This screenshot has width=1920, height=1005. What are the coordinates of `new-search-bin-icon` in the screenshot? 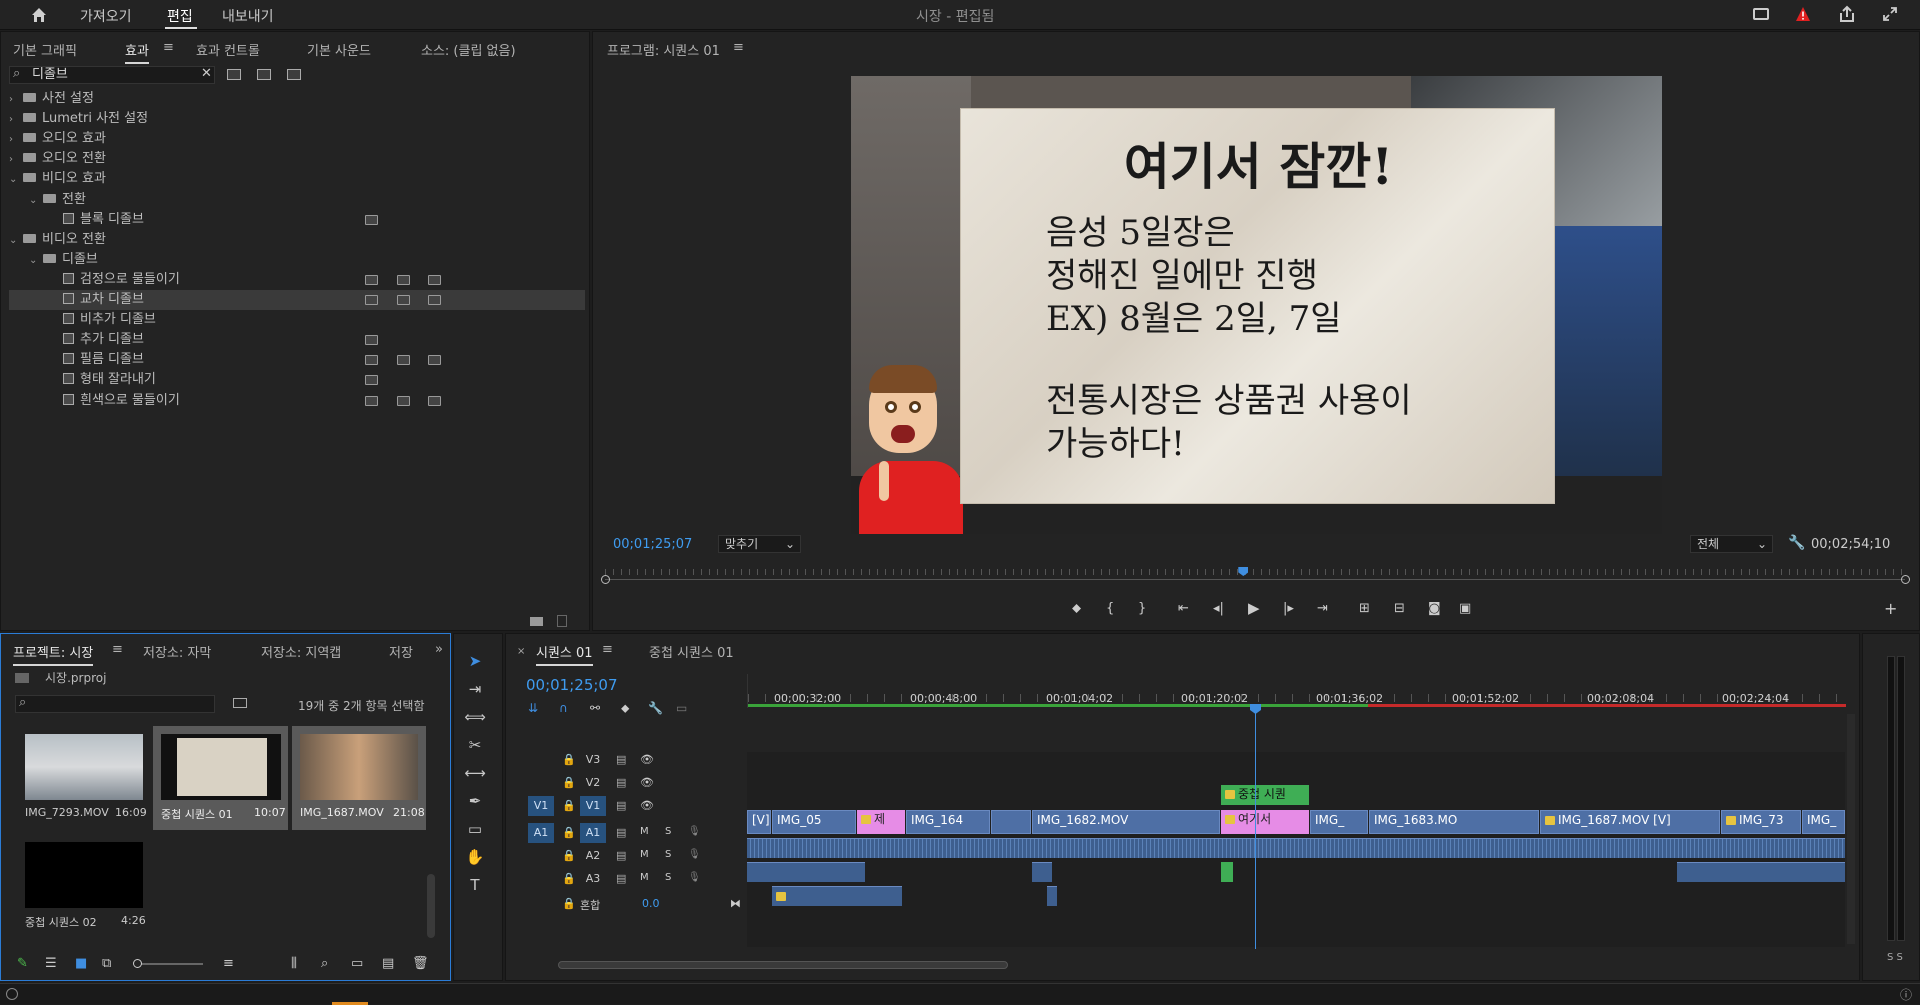 It's located at (240, 703).